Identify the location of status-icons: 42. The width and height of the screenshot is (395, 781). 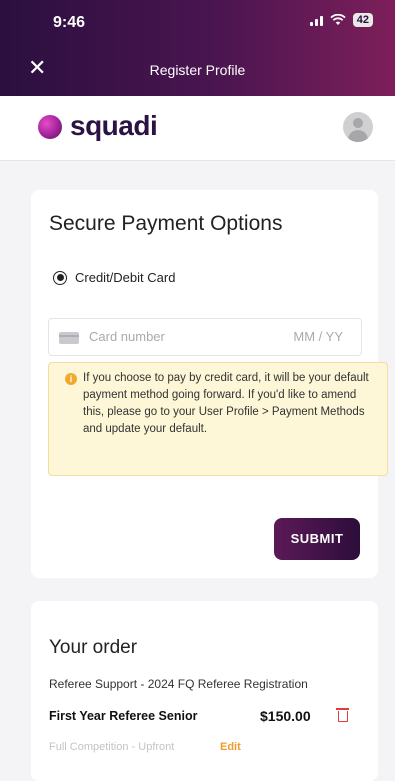
(341, 20).